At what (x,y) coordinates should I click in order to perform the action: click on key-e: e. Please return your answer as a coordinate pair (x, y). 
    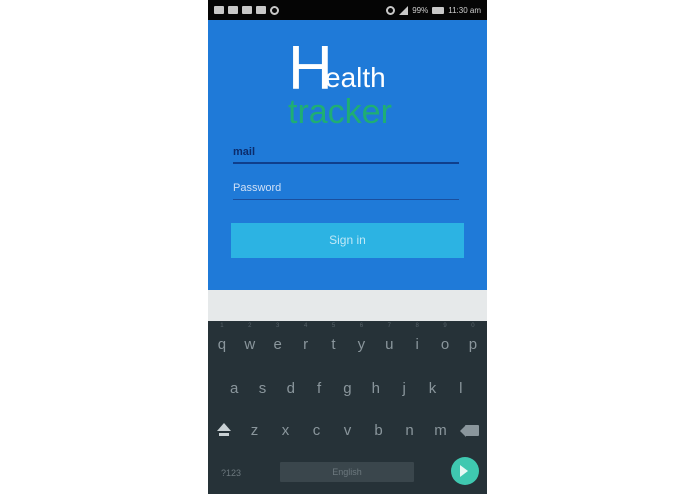
    Looking at the image, I should click on (278, 345).